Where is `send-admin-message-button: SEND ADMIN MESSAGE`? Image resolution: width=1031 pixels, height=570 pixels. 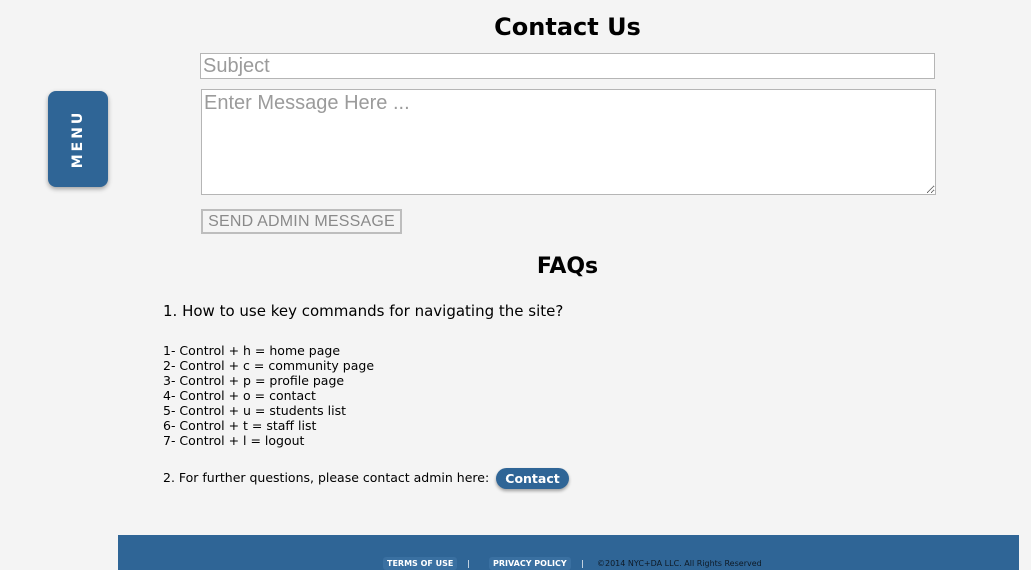 send-admin-message-button: SEND ADMIN MESSAGE is located at coordinates (301, 221).